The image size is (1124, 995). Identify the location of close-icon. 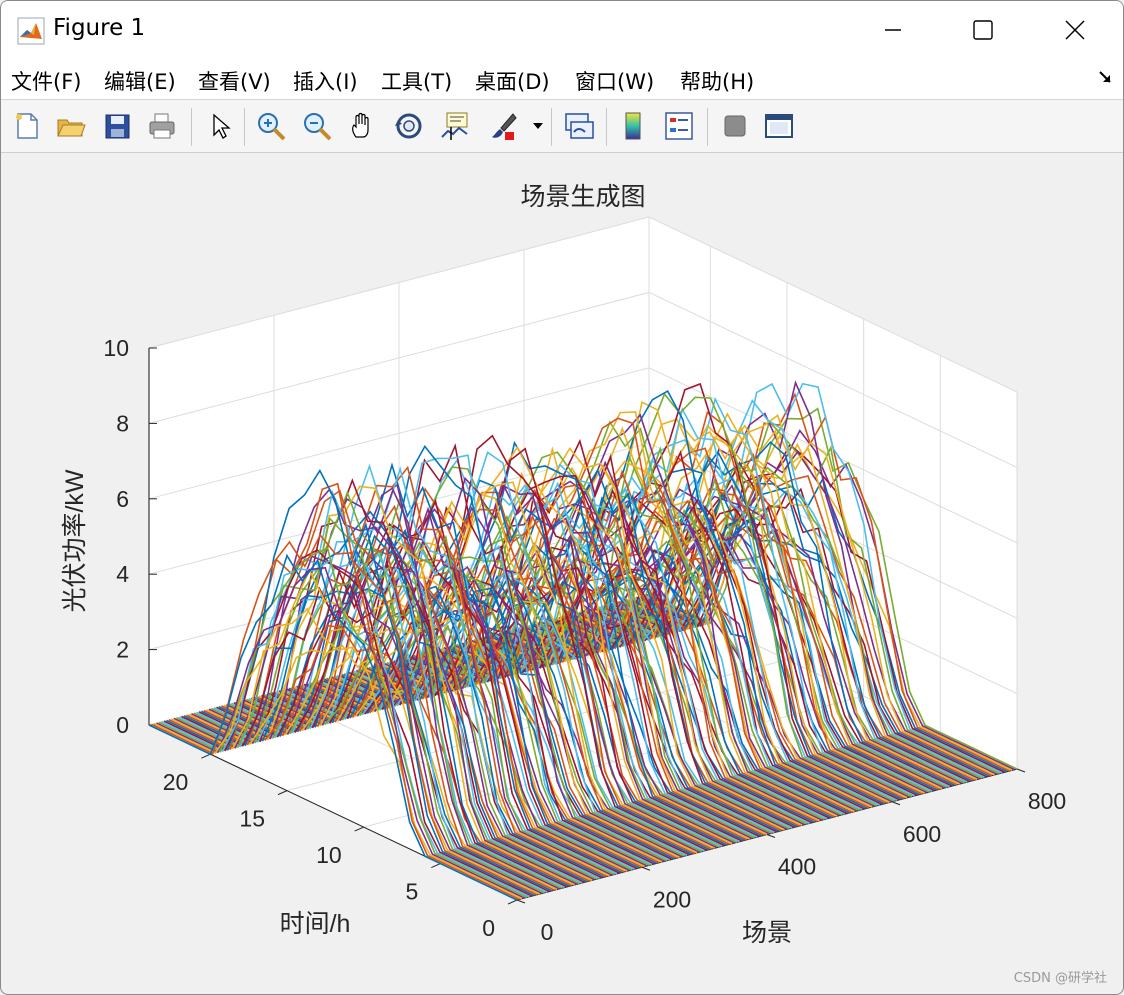
(1075, 30).